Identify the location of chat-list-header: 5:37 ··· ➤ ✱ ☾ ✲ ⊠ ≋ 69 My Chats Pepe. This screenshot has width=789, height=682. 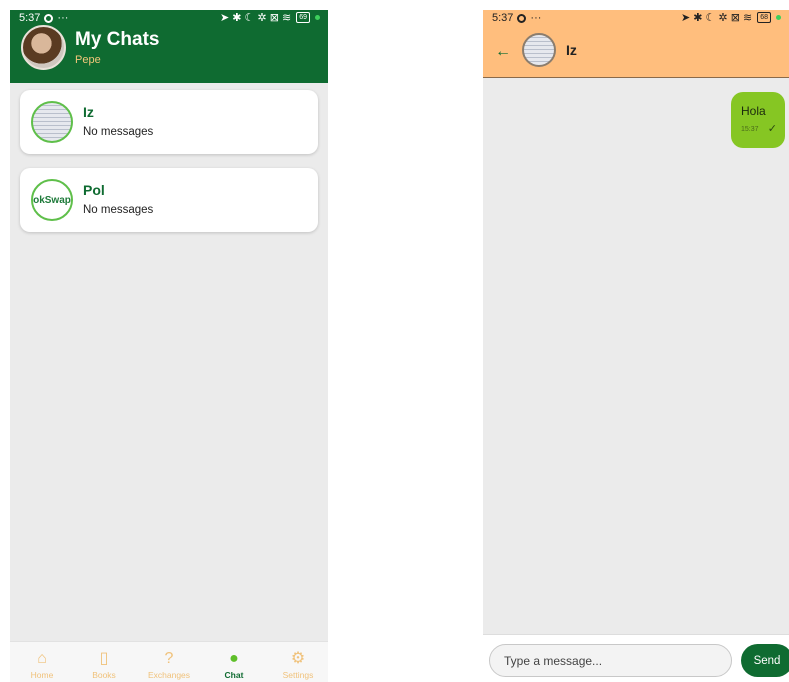
(169, 46).